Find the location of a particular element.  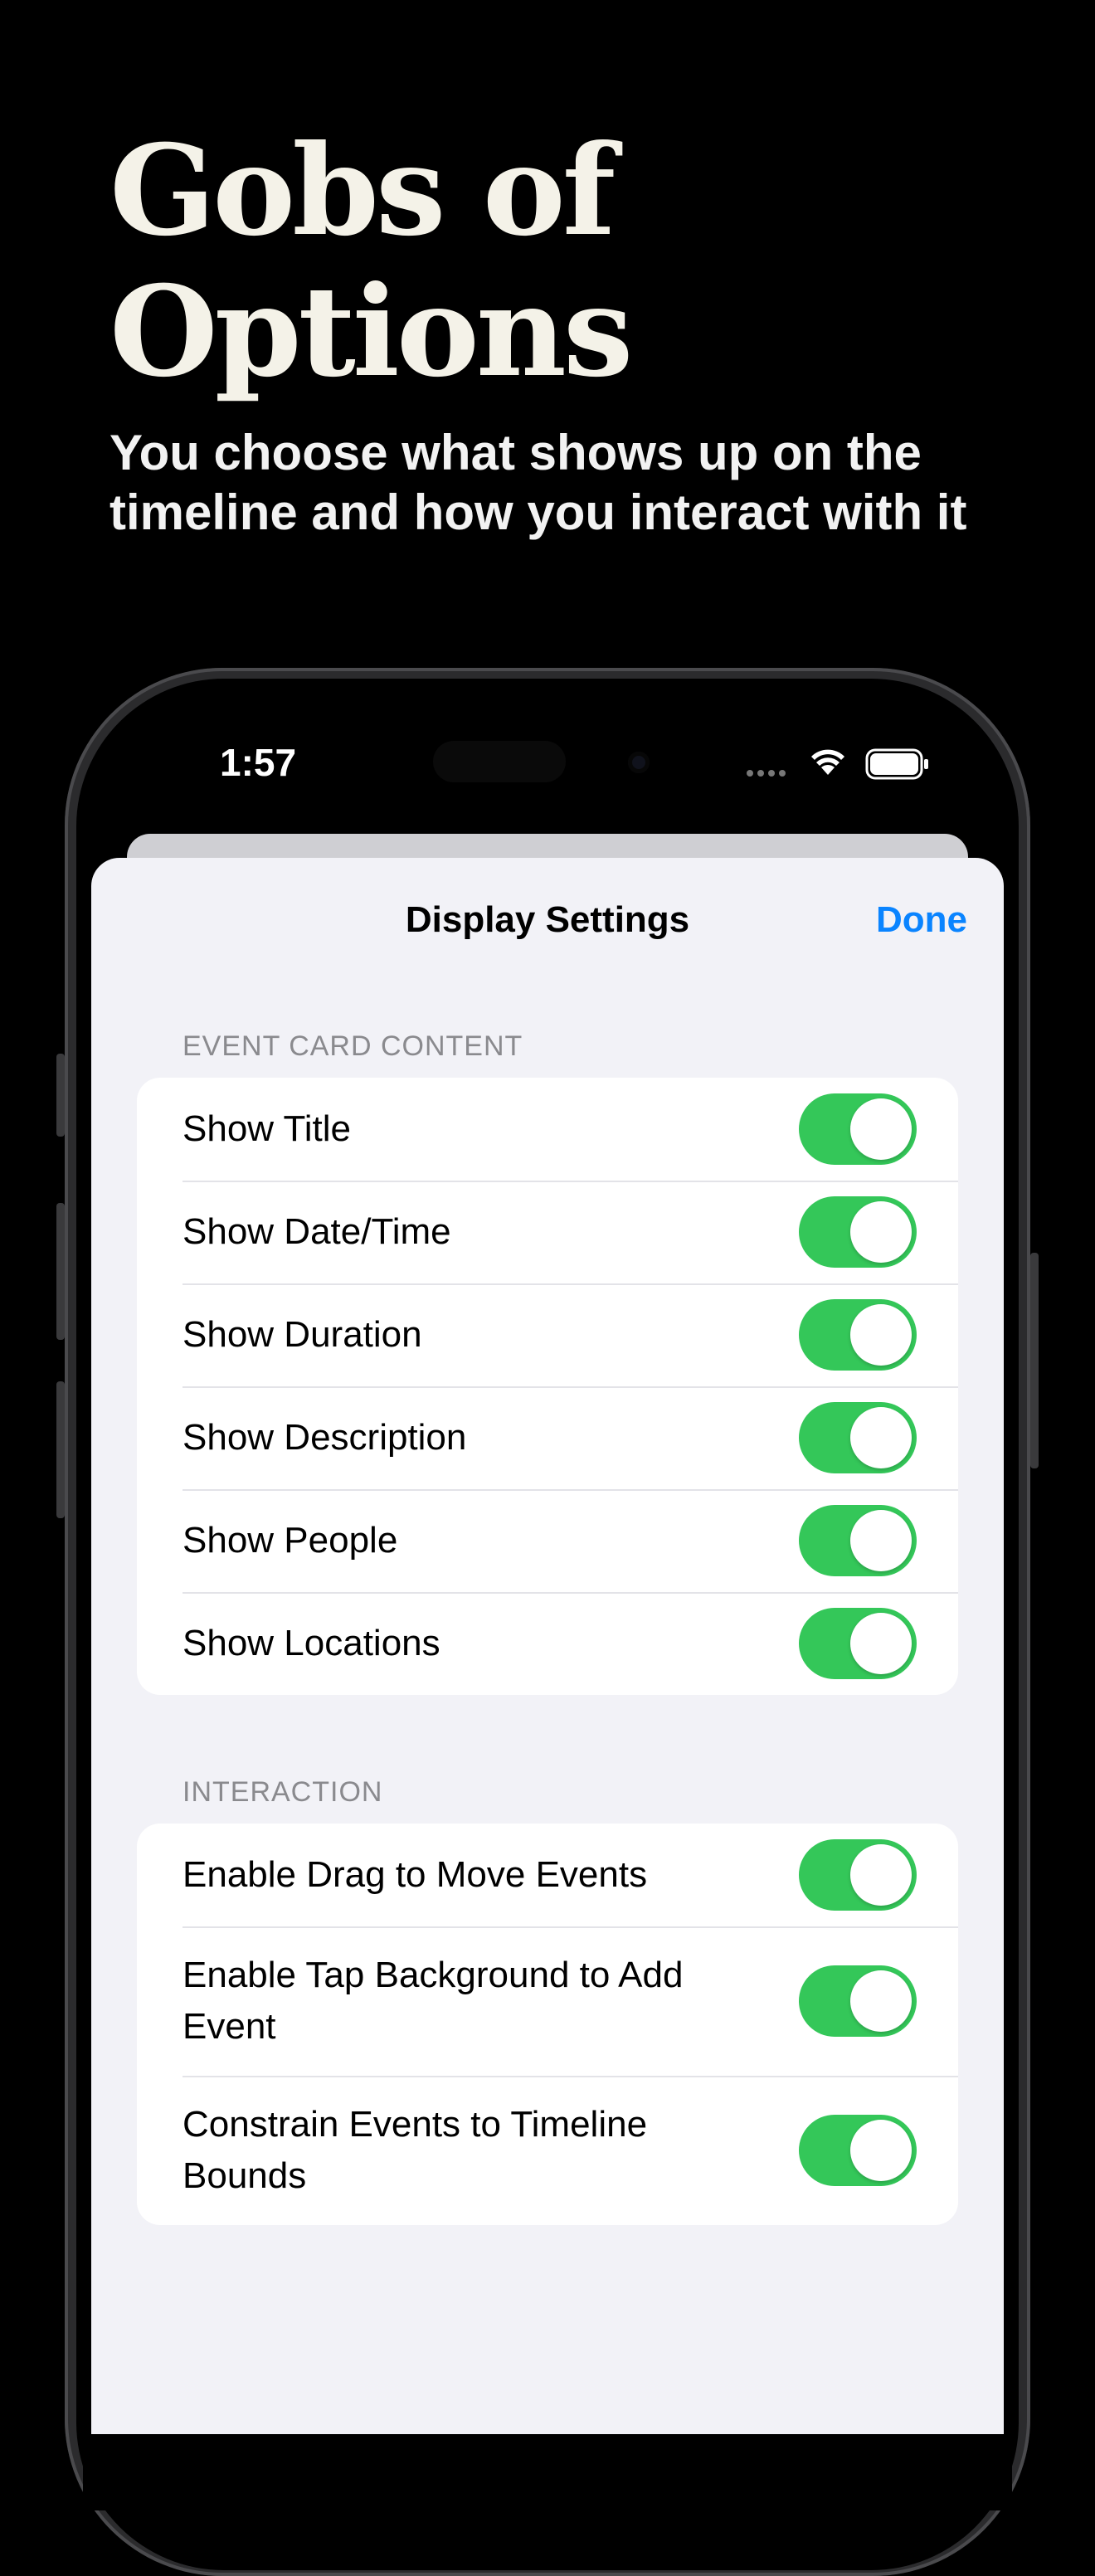

status-time: 1:57 is located at coordinates (258, 762).